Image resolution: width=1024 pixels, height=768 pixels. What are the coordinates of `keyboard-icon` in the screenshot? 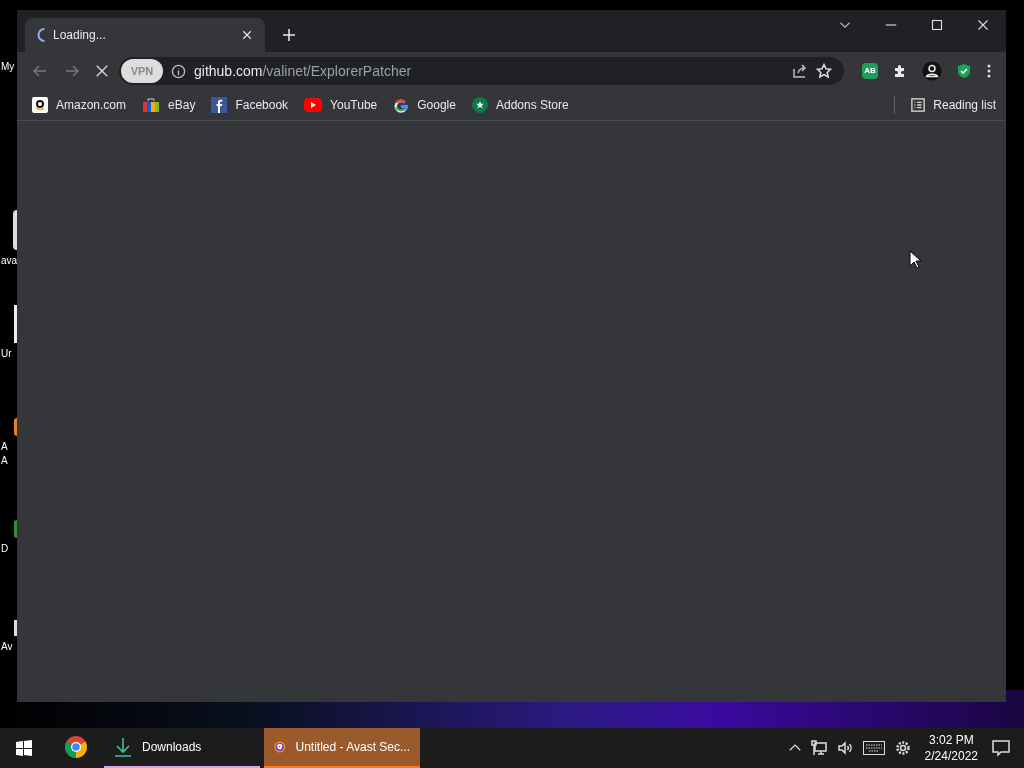 It's located at (873, 748).